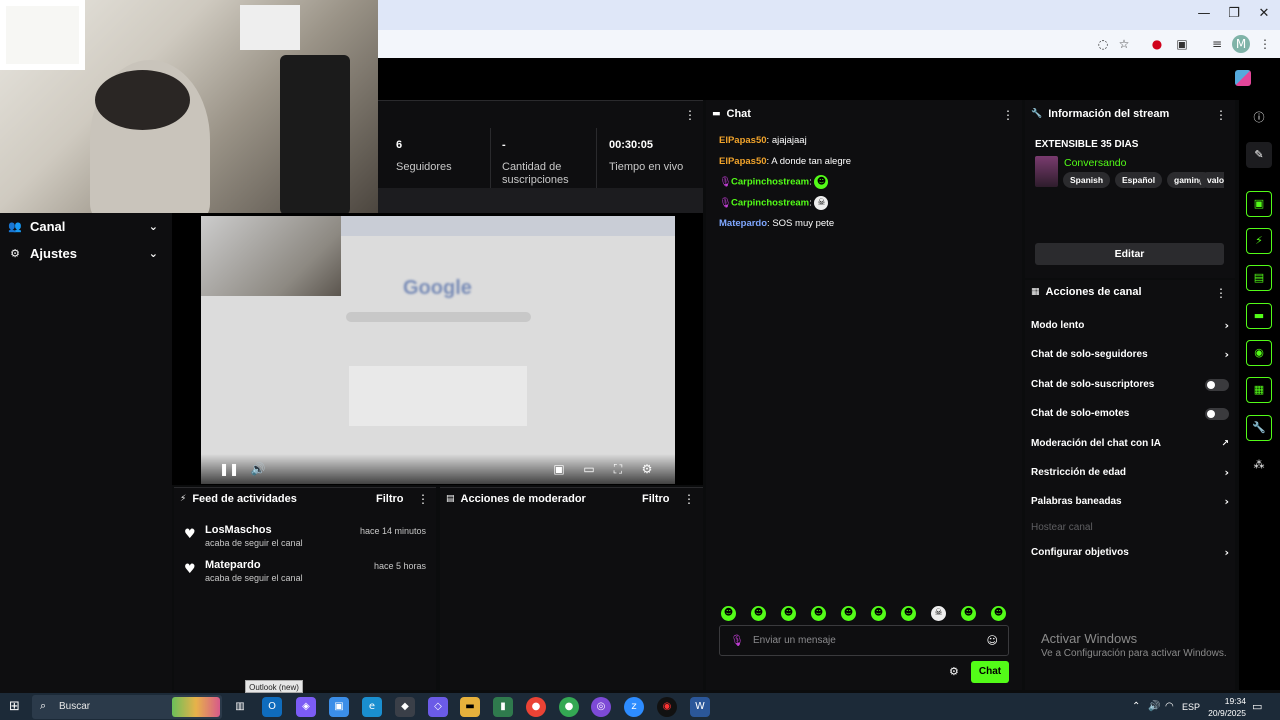  What do you see at coordinates (667, 707) in the screenshot?
I see `obs-icon: ◉` at bounding box center [667, 707].